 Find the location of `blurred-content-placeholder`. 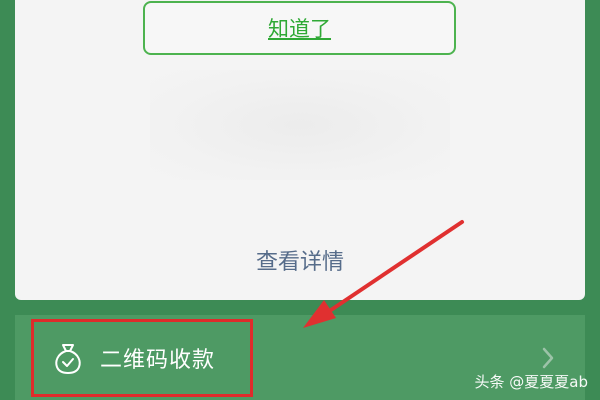

blurred-content-placeholder is located at coordinates (300, 125).